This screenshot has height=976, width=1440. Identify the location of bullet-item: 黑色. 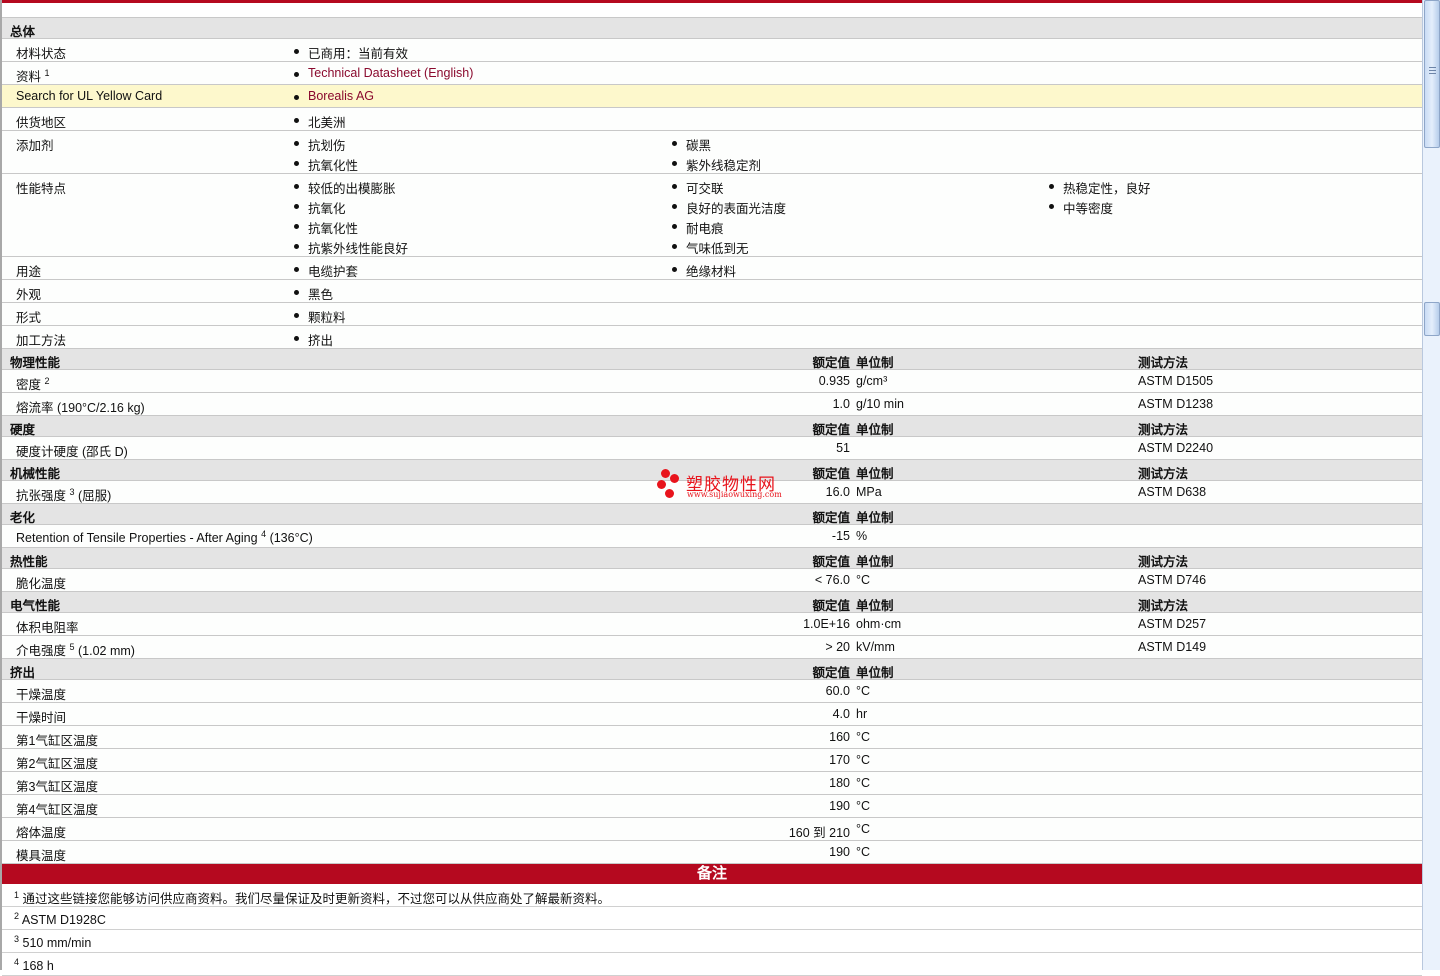
(312, 294).